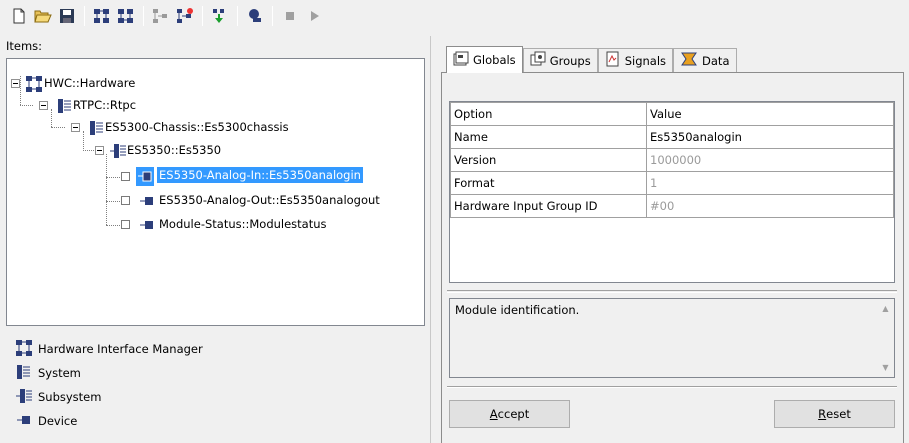  I want to click on accept-button: Accept, so click(509, 414).